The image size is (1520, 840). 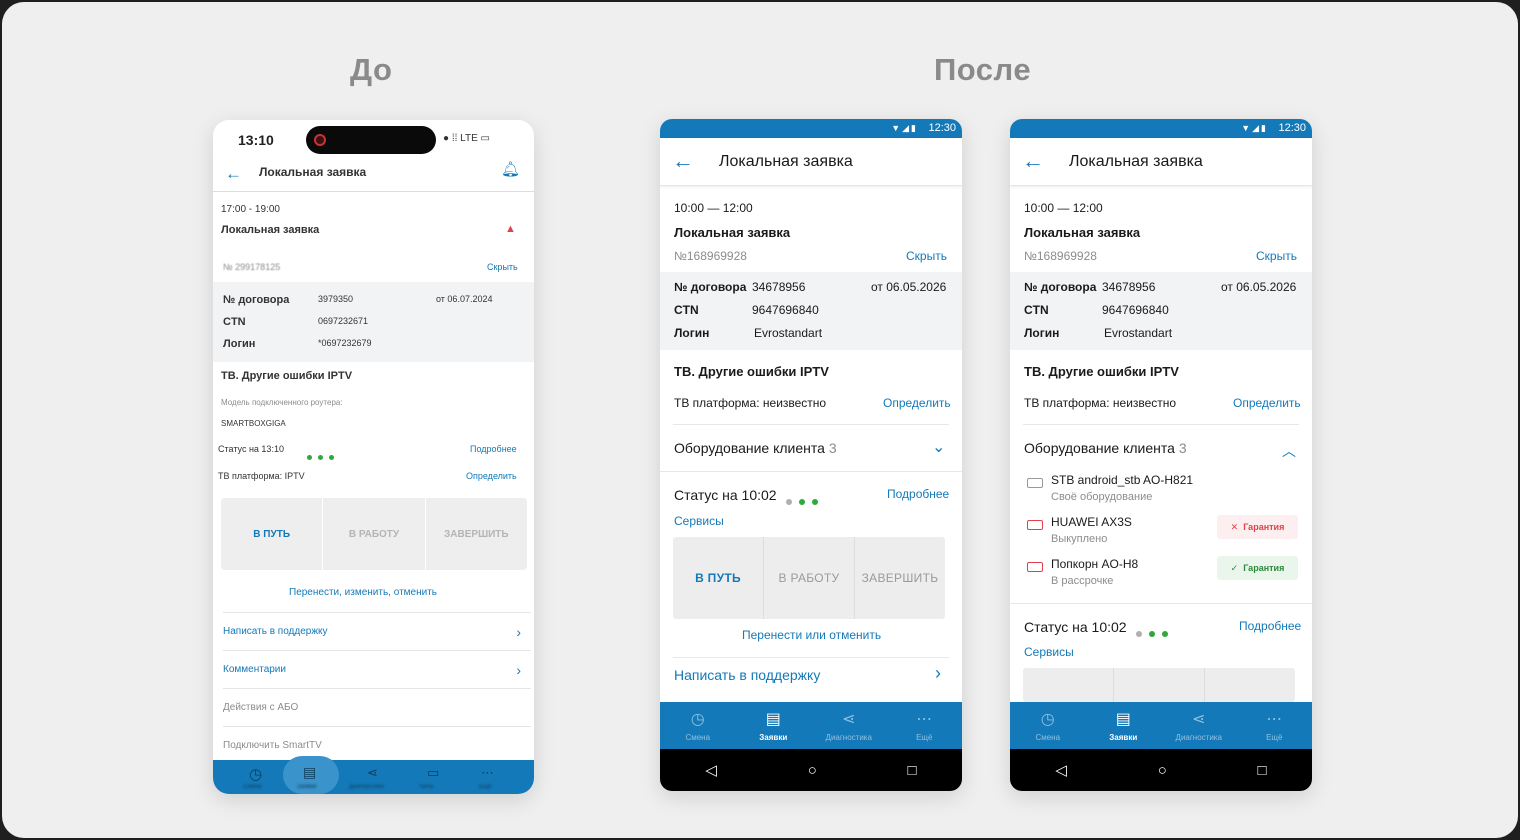 I want to click on equipment-name: HUAWEI AX3S, so click(x=1091, y=522).